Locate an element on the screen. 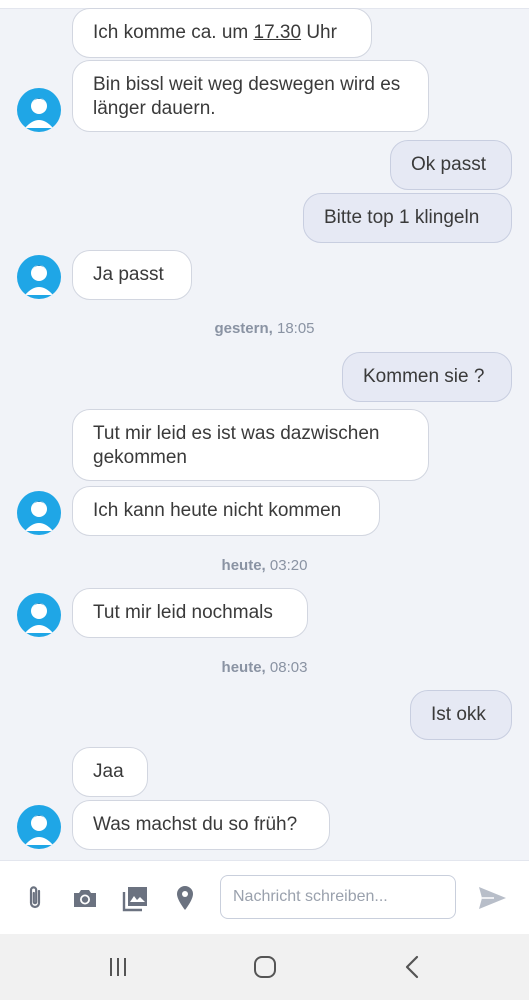  message-outgoing: Bitte top 1 klingeln is located at coordinates (407, 218).